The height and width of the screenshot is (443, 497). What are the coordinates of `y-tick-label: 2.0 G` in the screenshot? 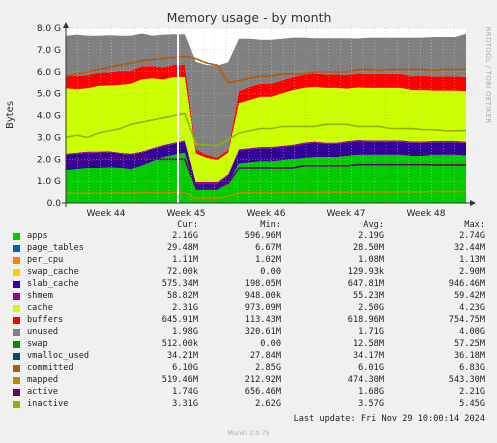 It's located at (49, 160).